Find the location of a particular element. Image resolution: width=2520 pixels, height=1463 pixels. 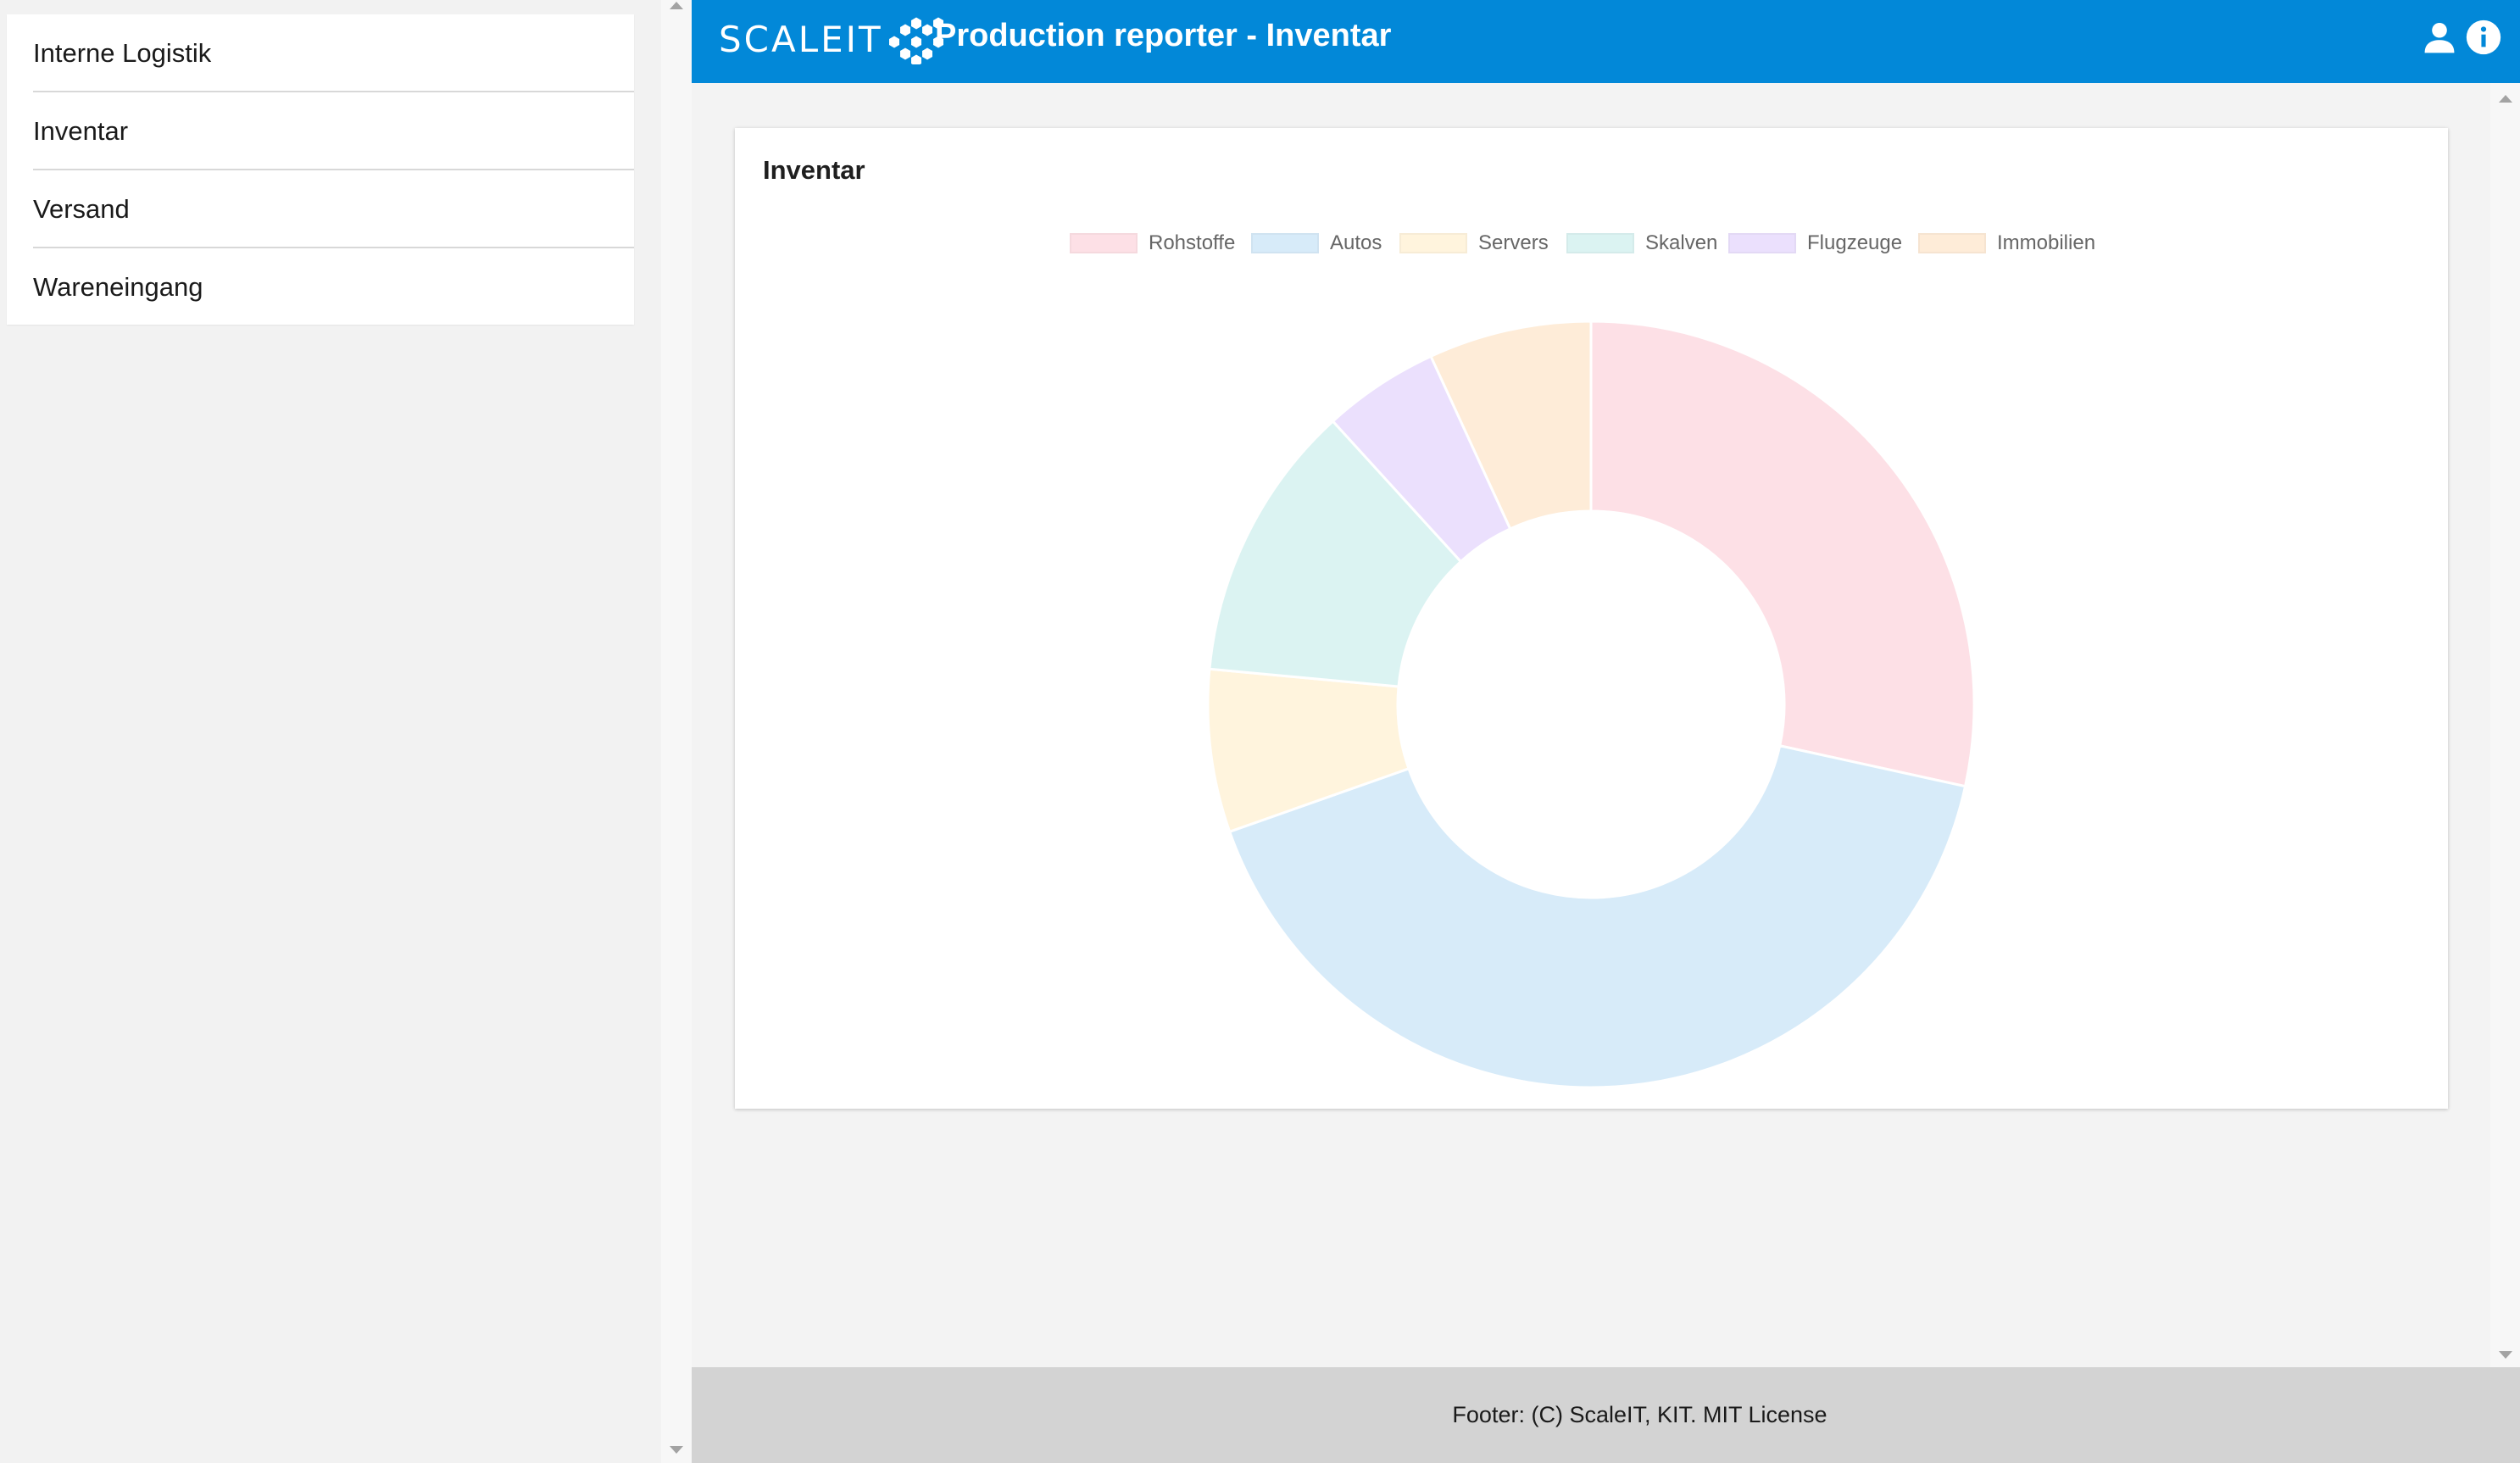

sidebar-item-label: Interne Logistik is located at coordinates (122, 53).